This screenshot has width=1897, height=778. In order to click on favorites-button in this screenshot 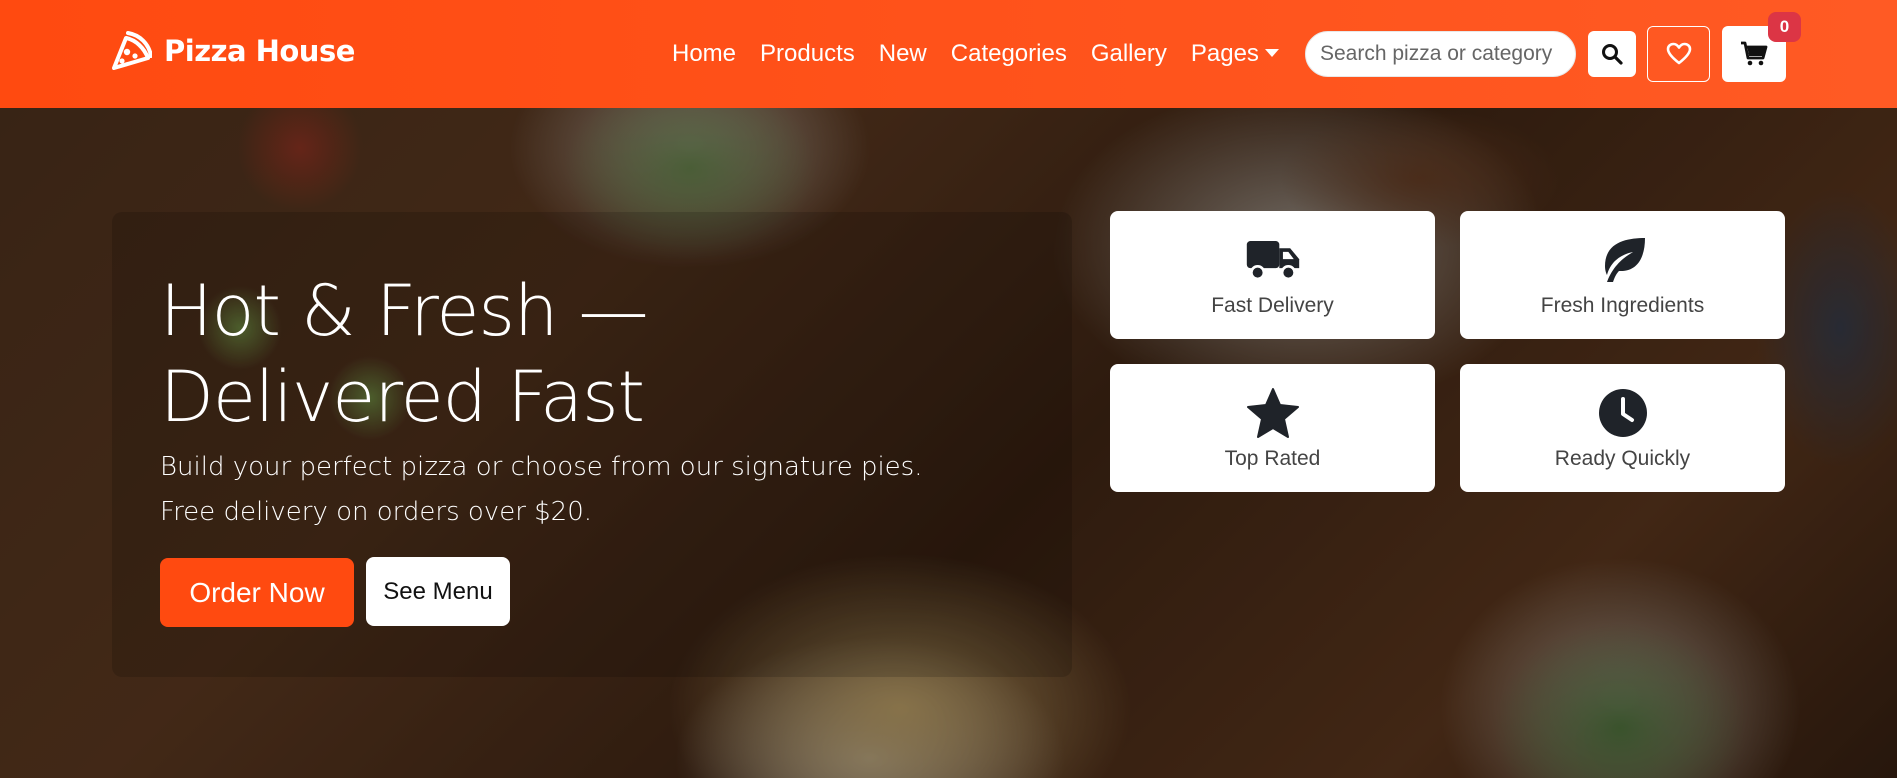, I will do `click(1678, 54)`.